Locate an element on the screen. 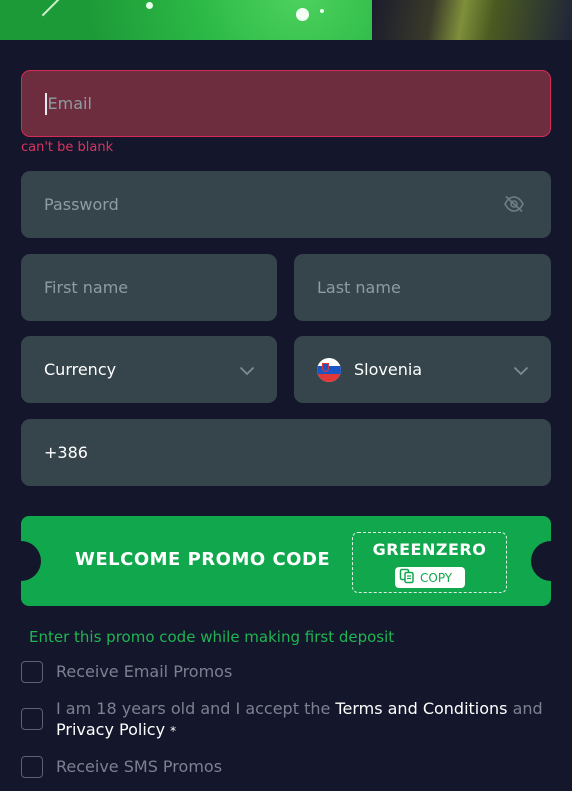 This screenshot has width=572, height=791. password-field: Password is located at coordinates (286, 204).